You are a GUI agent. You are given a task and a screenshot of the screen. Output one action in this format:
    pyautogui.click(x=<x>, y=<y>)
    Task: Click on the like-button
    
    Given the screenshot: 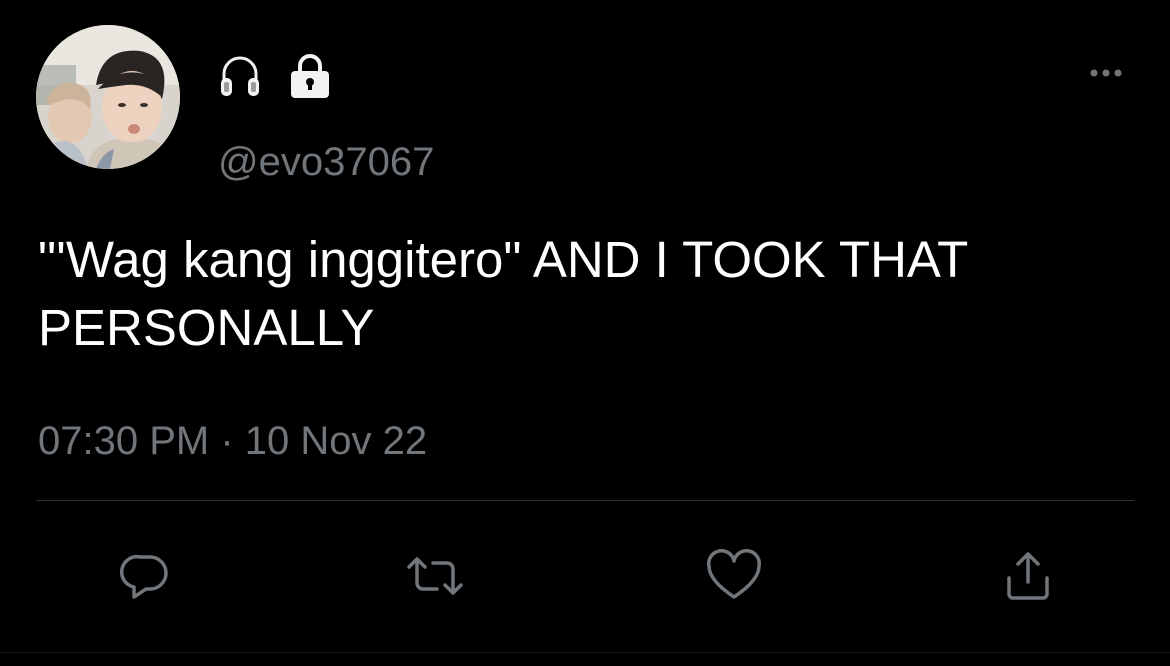 What is the action you would take?
    pyautogui.click(x=734, y=576)
    